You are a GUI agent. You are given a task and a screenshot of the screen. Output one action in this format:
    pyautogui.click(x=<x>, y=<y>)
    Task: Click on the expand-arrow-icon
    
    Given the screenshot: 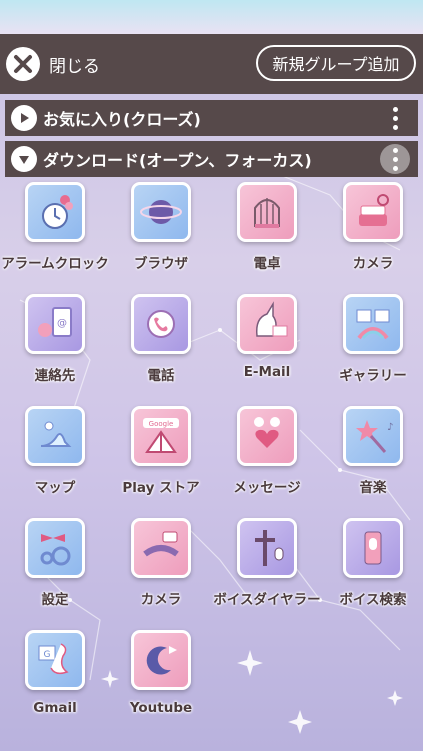 What is the action you would take?
    pyautogui.click(x=24, y=159)
    